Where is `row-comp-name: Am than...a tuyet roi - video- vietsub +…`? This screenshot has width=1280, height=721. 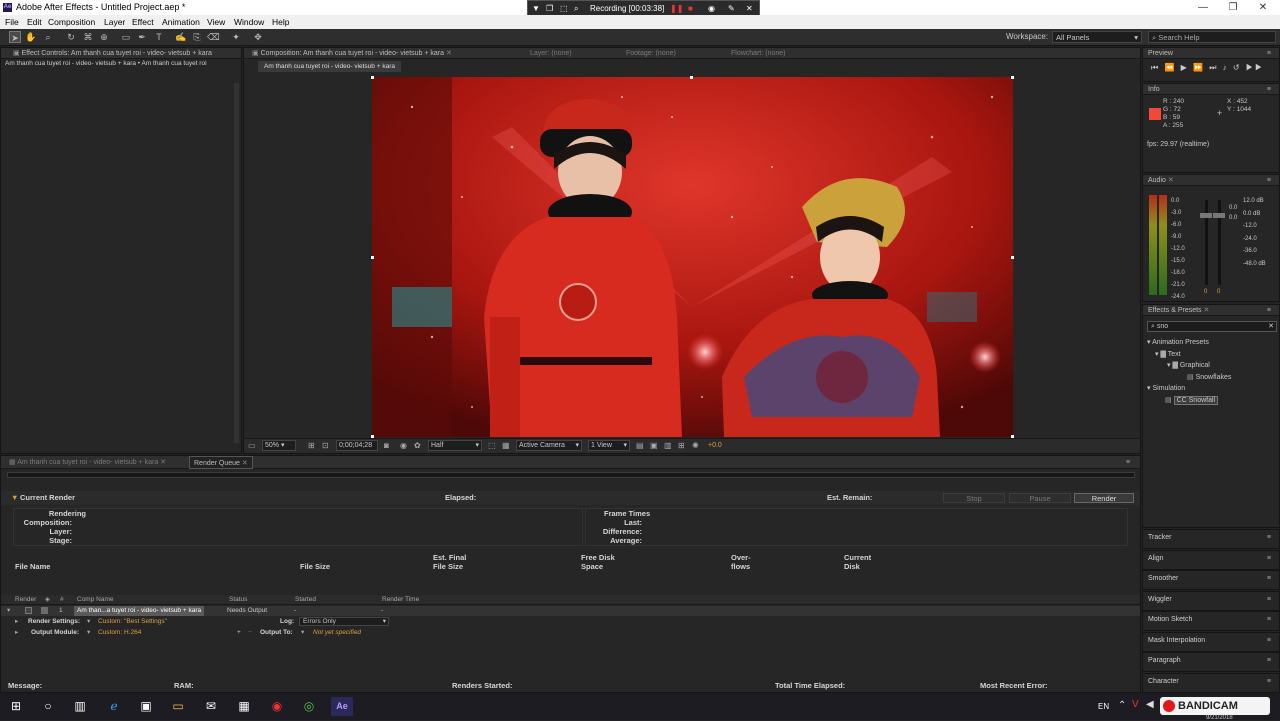 row-comp-name: Am than...a tuyet roi - video- vietsub +… is located at coordinates (139, 611).